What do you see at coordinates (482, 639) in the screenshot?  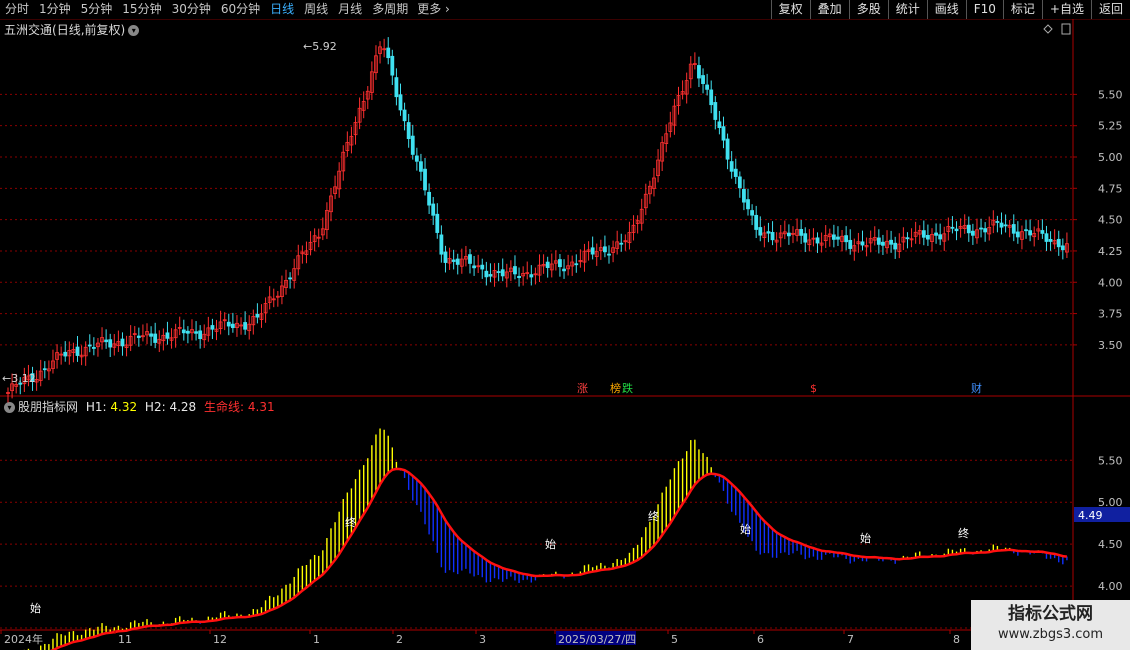 I see `xaxis-label-5: 3` at bounding box center [482, 639].